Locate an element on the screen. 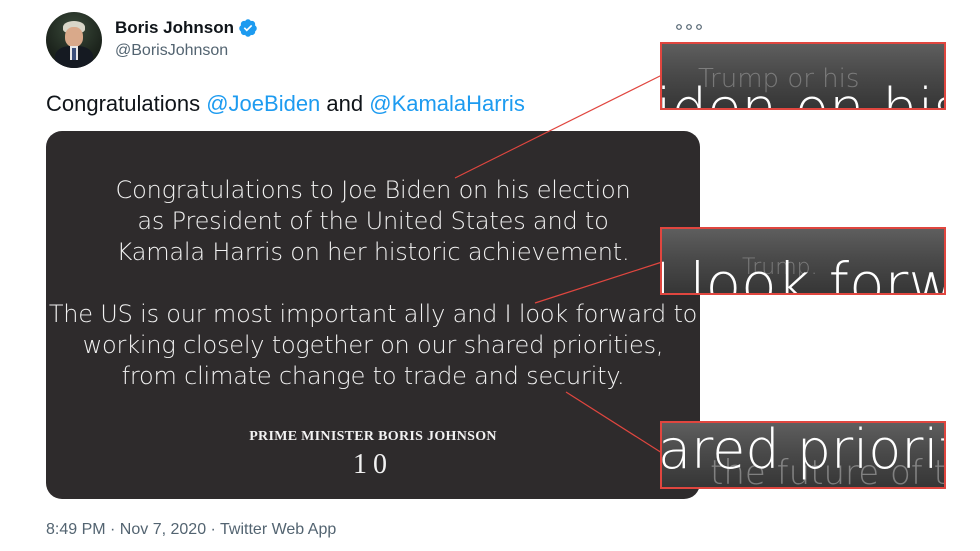  zoom-callout: Trump. I look forw is located at coordinates (803, 261).